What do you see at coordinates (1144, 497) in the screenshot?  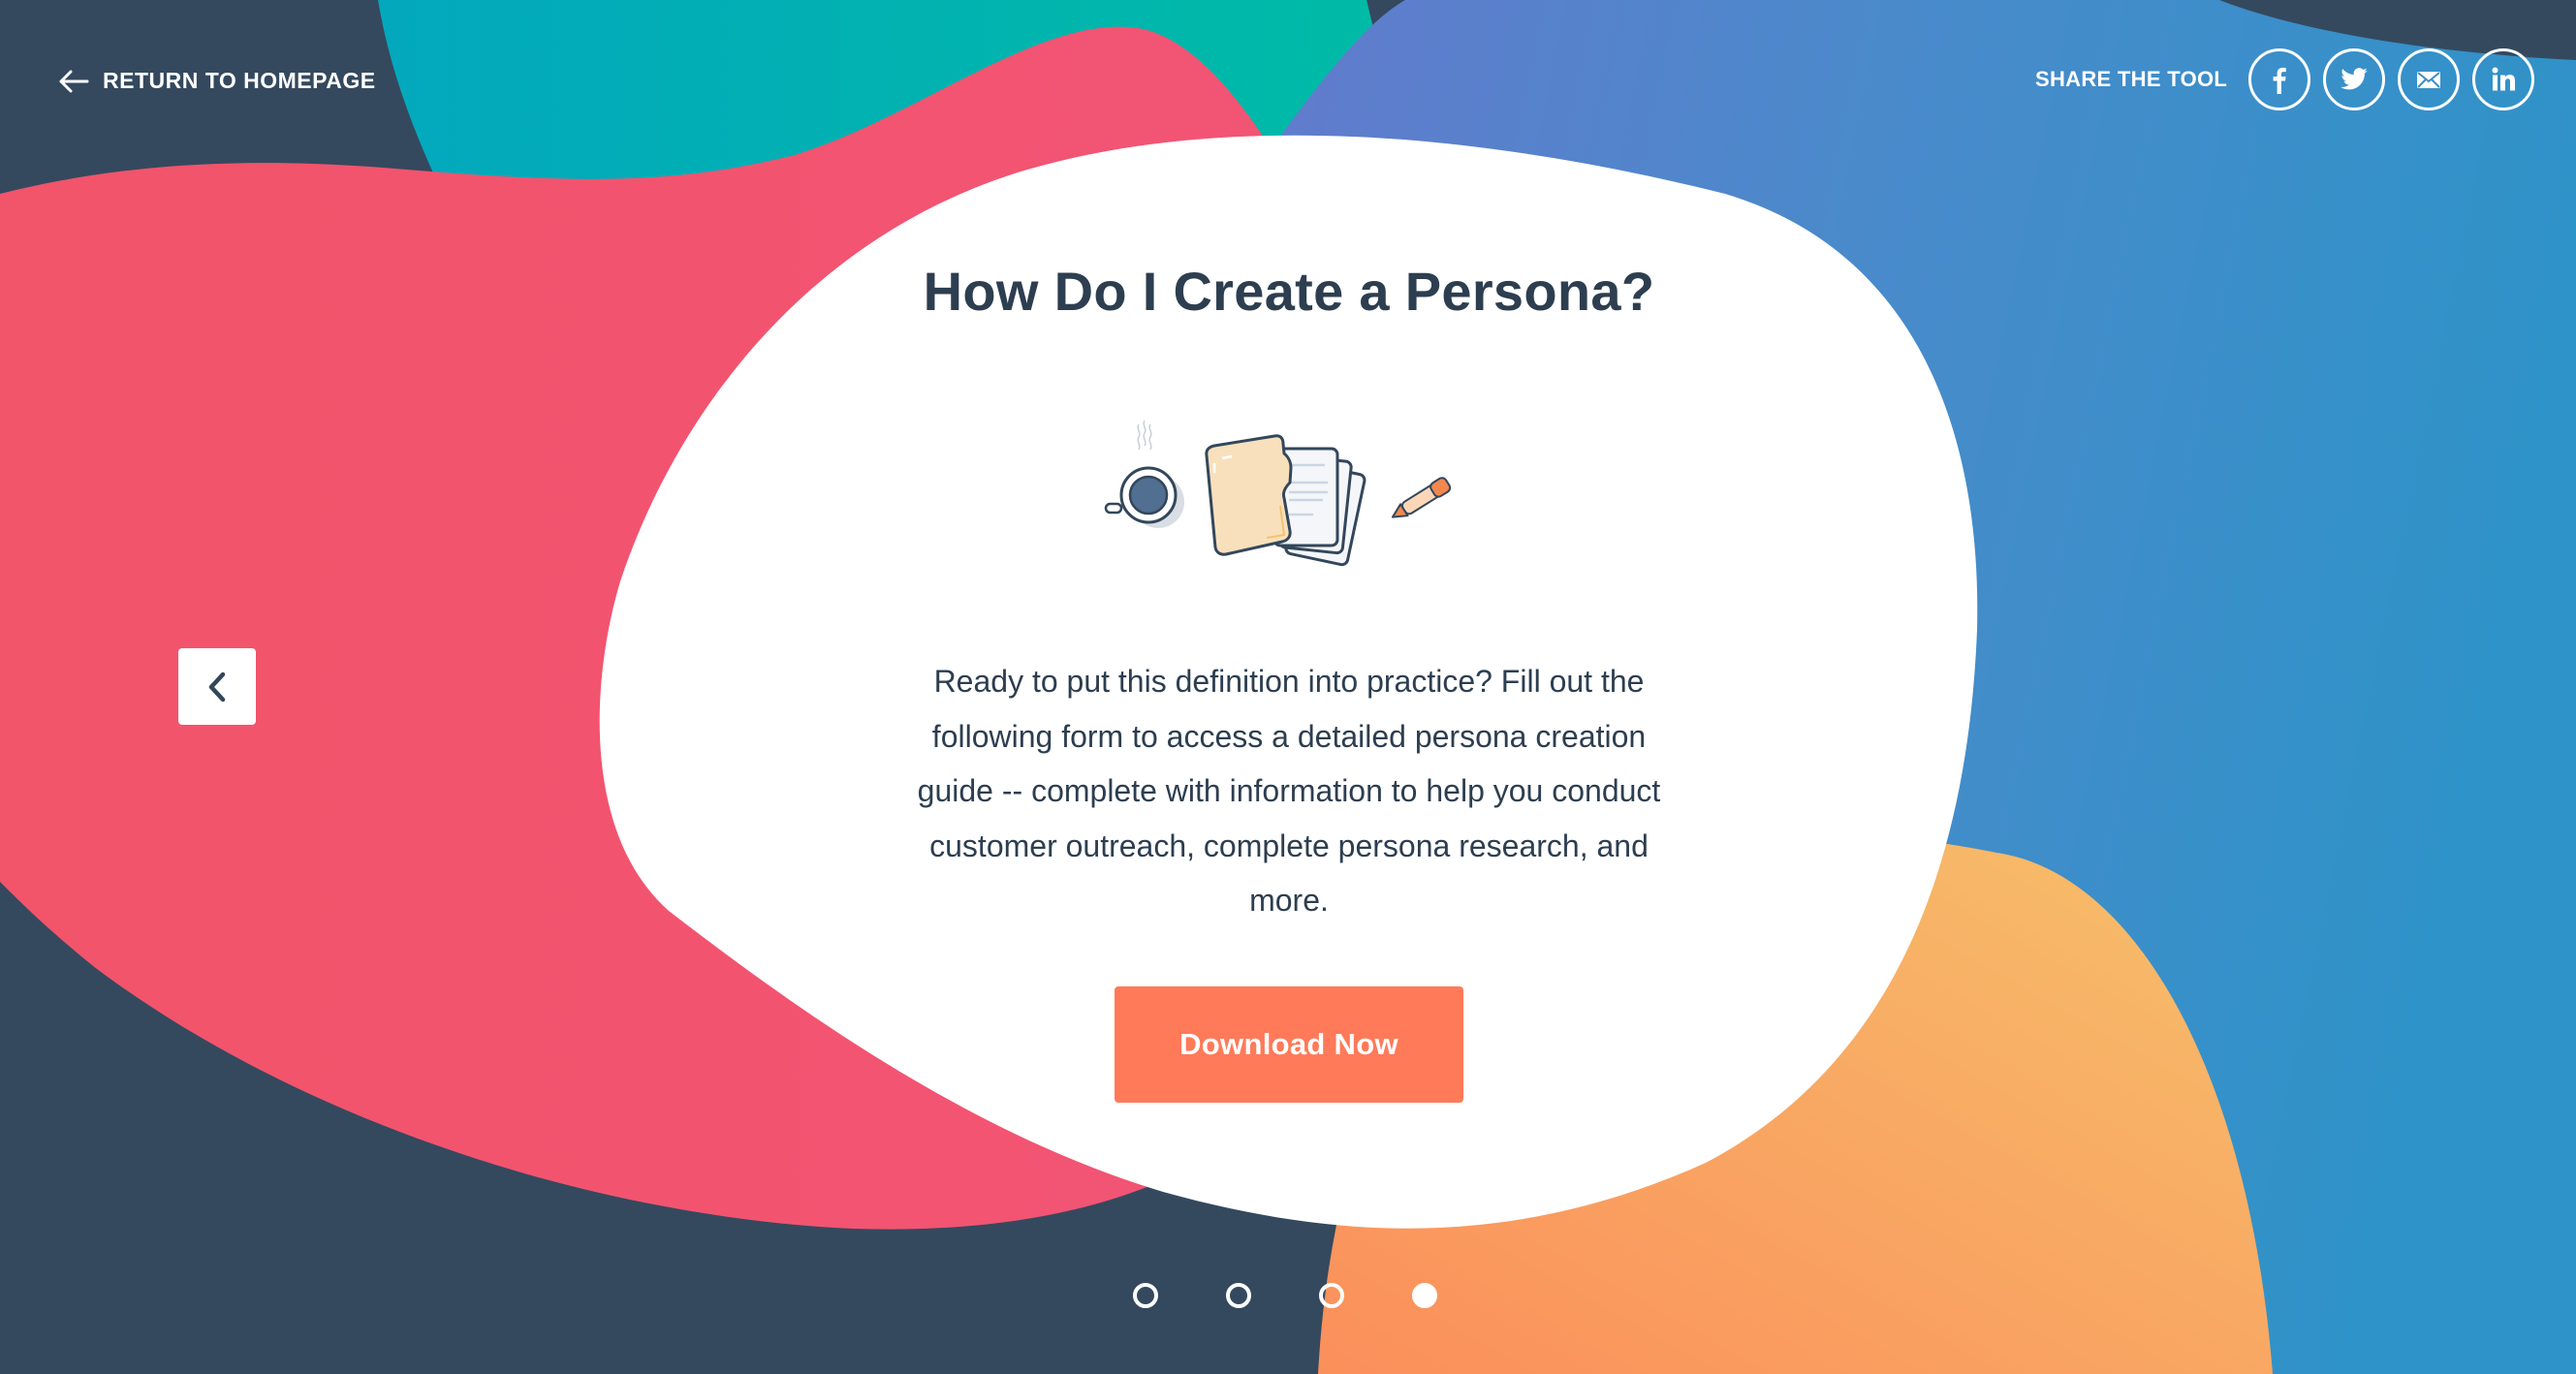 I see `coffee-cup-icon` at bounding box center [1144, 497].